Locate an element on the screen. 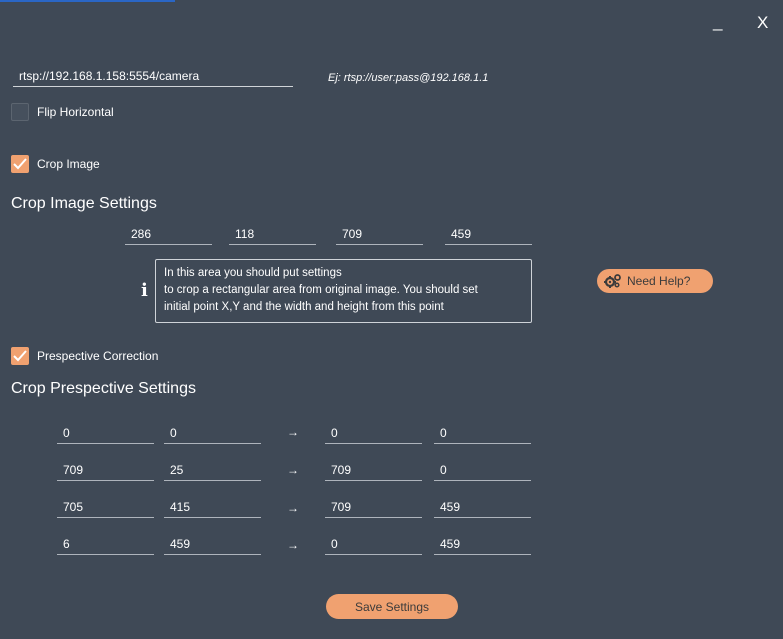 Image resolution: width=783 pixels, height=639 pixels. crop-image-checkbox: Crop Image is located at coordinates (55, 164).